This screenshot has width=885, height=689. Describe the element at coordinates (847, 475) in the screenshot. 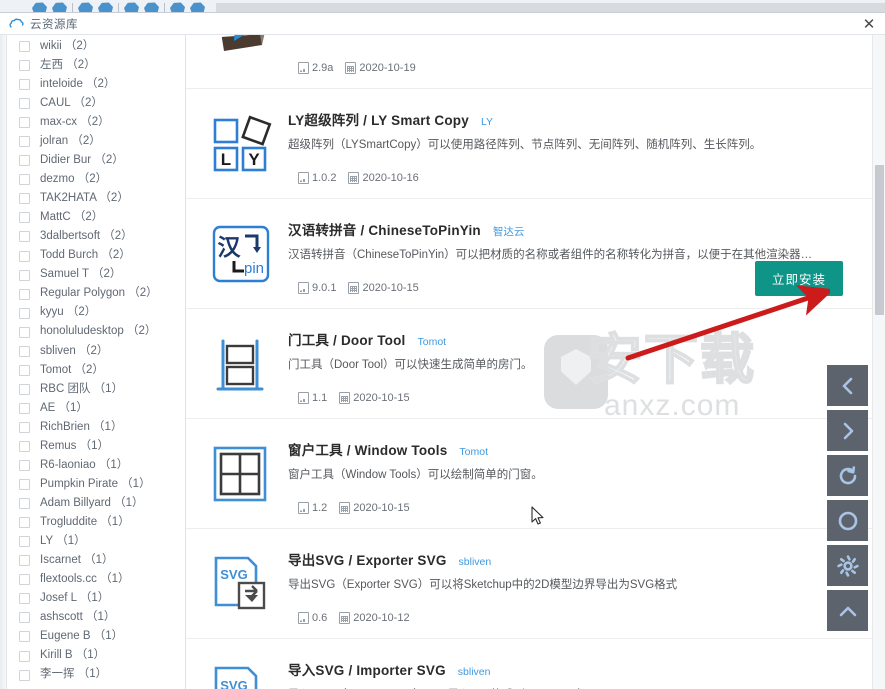

I see `refresh-button` at that location.